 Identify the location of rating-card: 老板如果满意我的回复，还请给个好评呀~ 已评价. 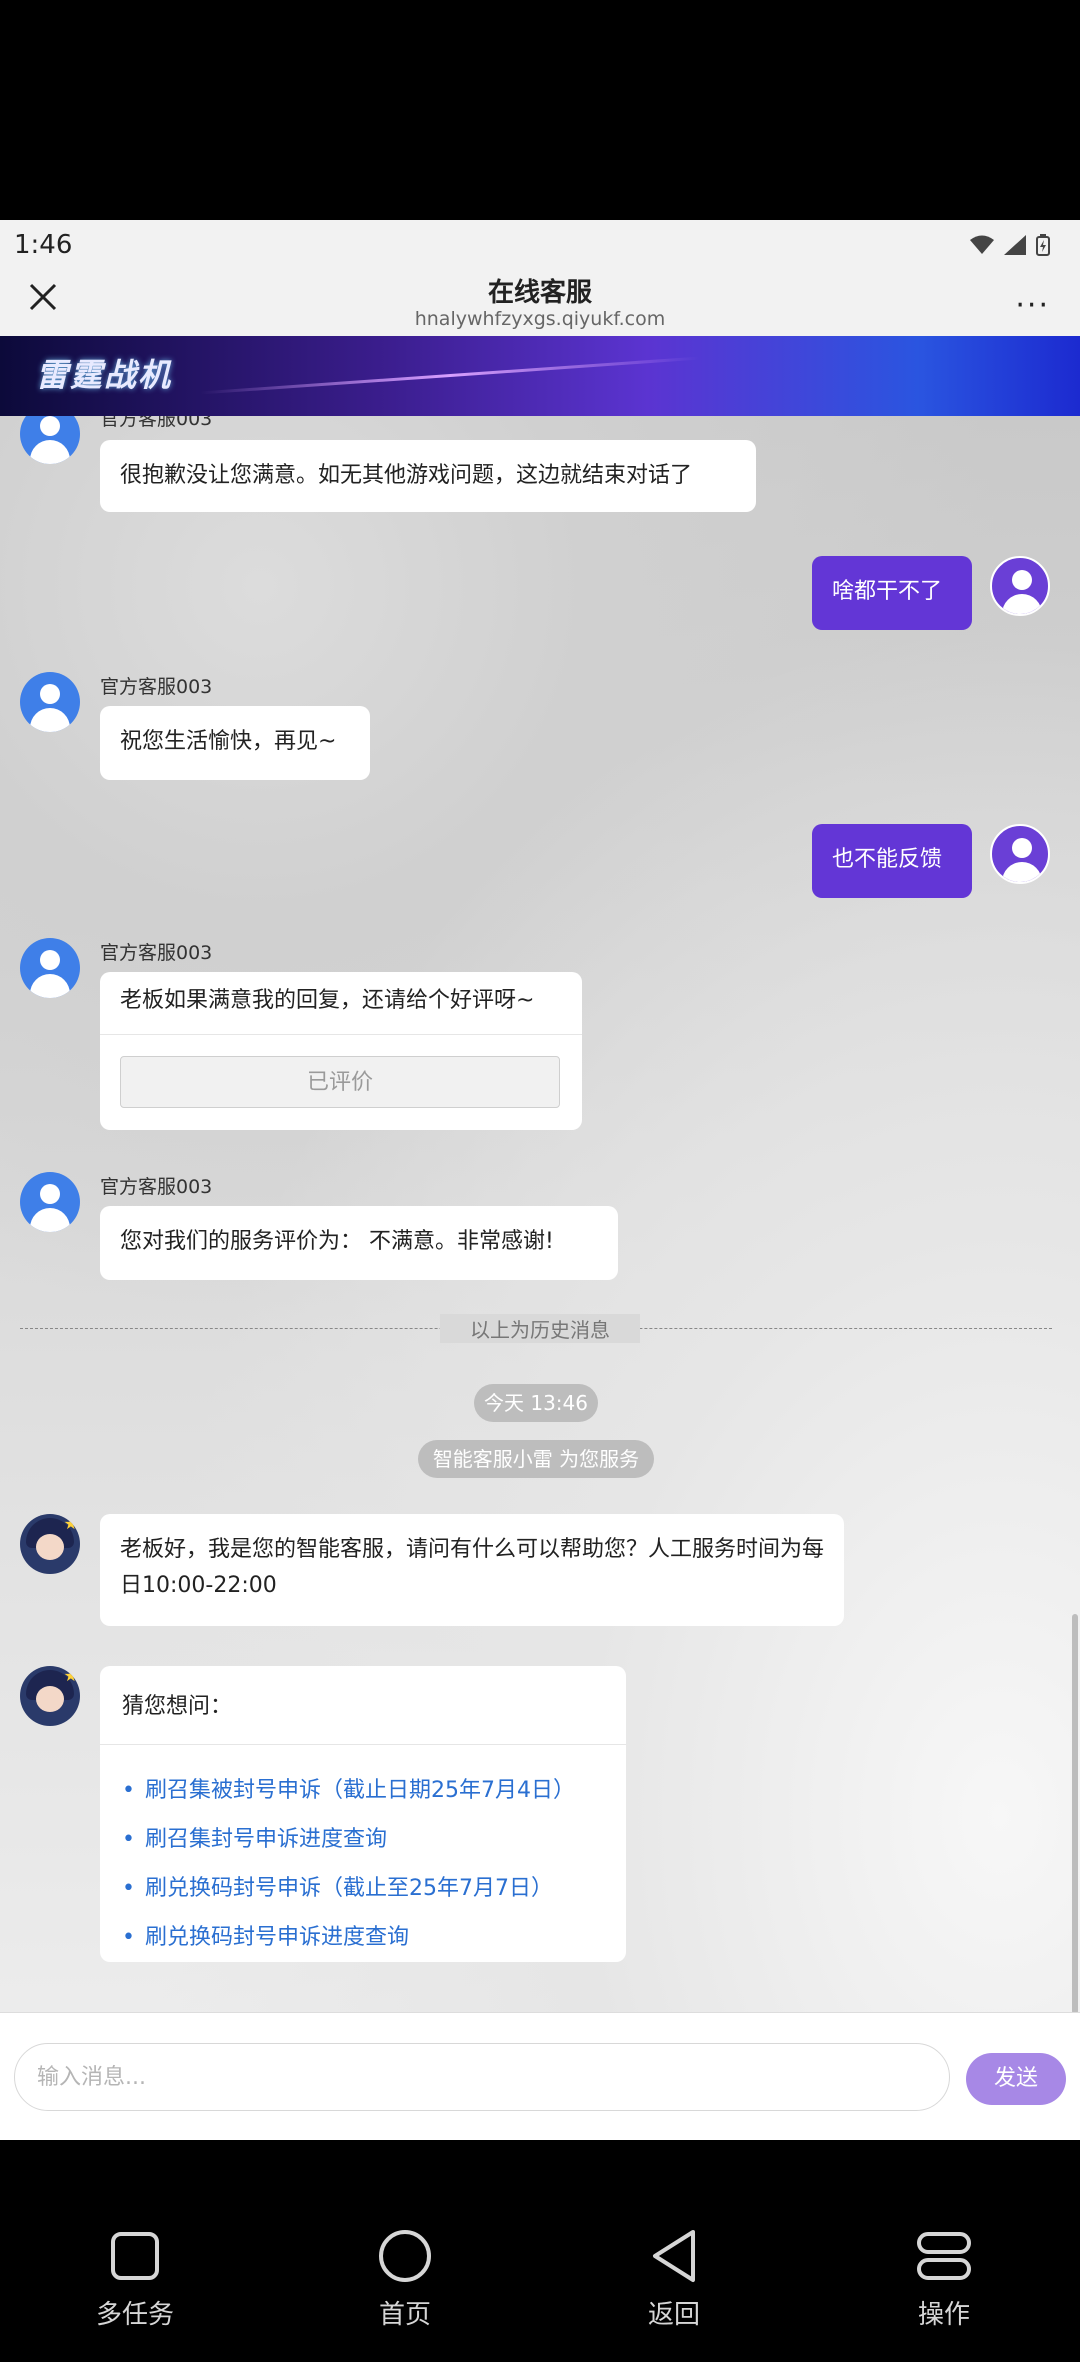
(341, 1051).